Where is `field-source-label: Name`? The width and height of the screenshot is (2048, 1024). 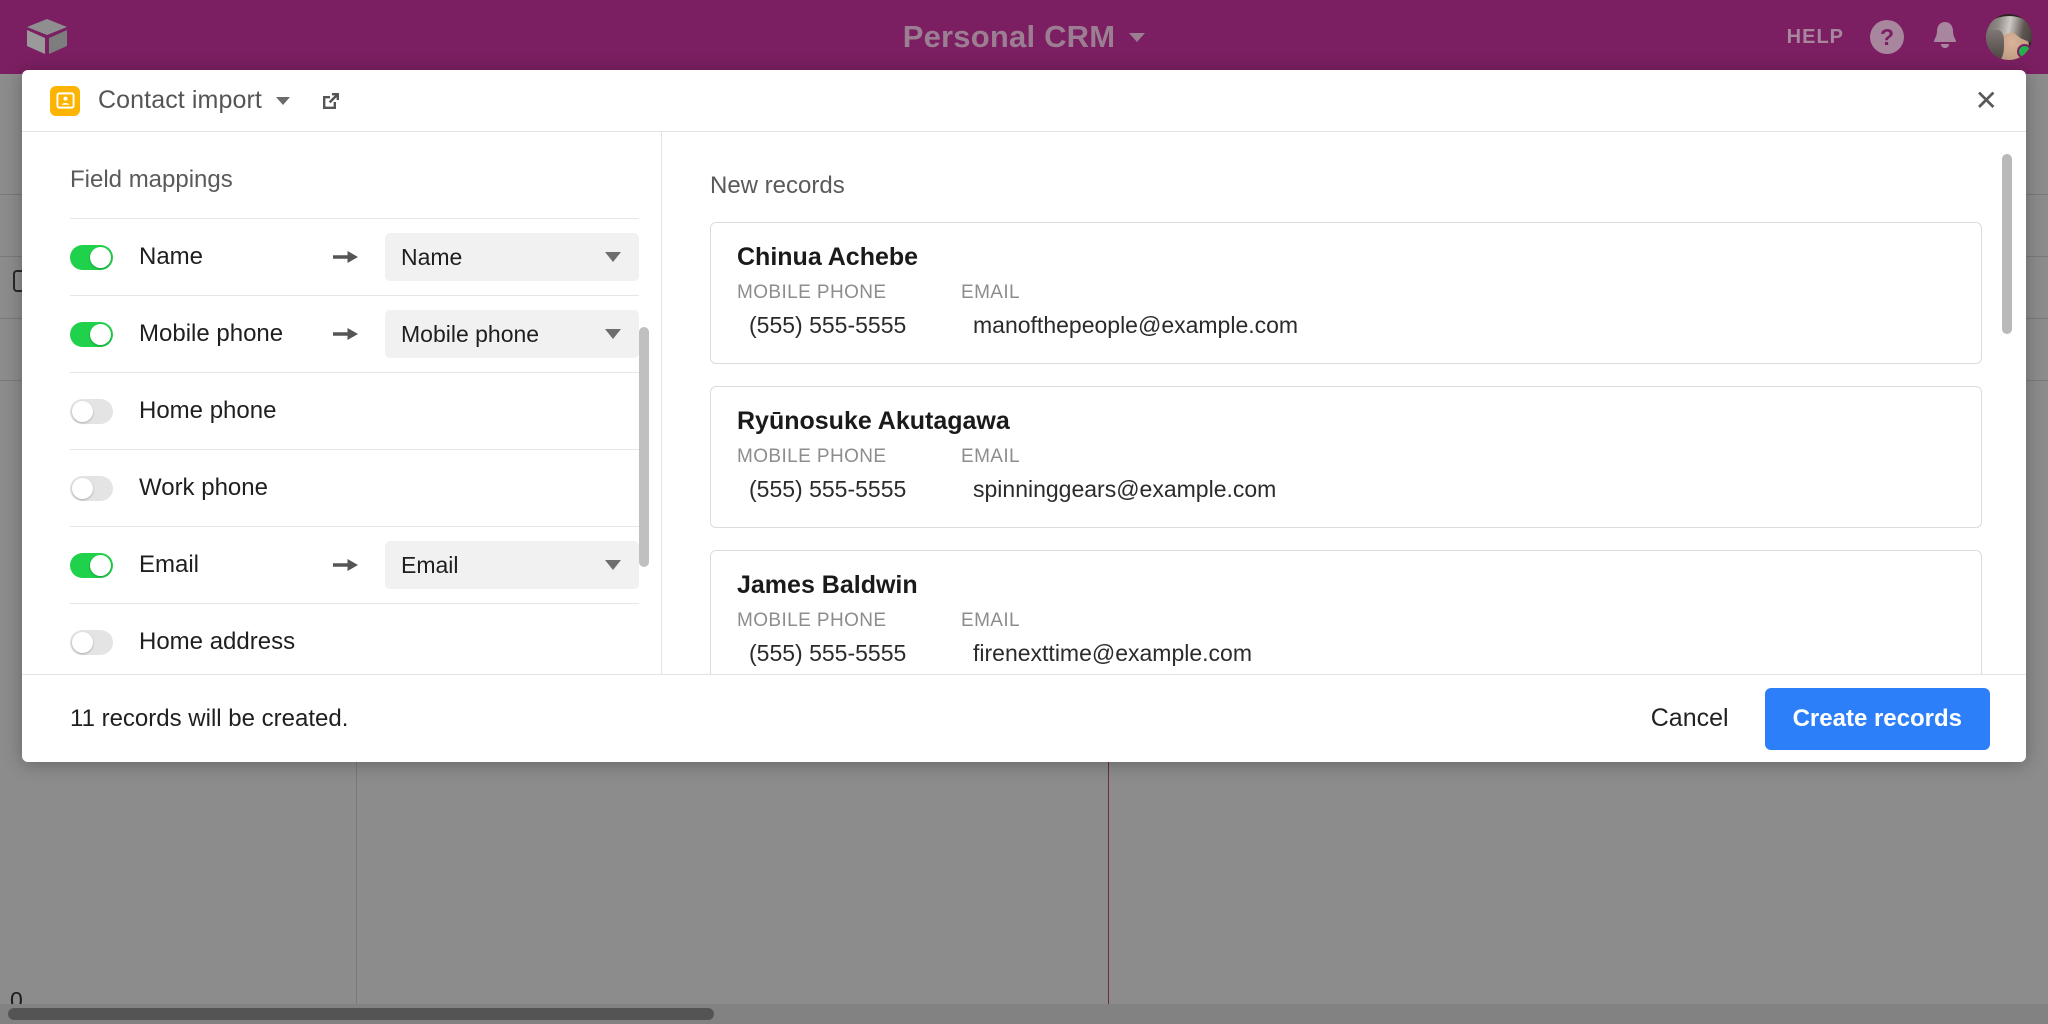
field-source-label: Name is located at coordinates (171, 256).